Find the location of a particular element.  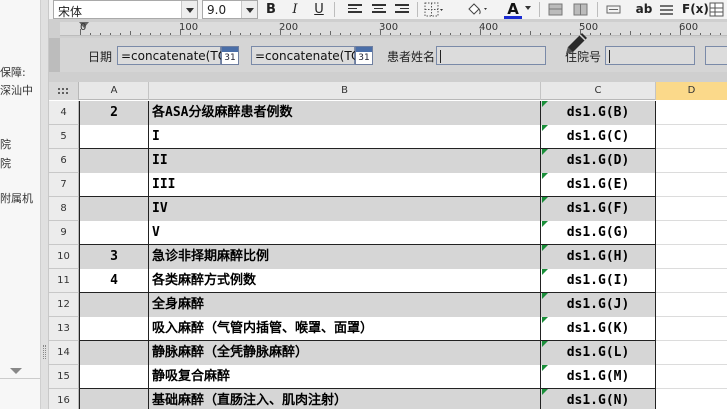

cell-c: ds1.G(D) is located at coordinates (598, 161).